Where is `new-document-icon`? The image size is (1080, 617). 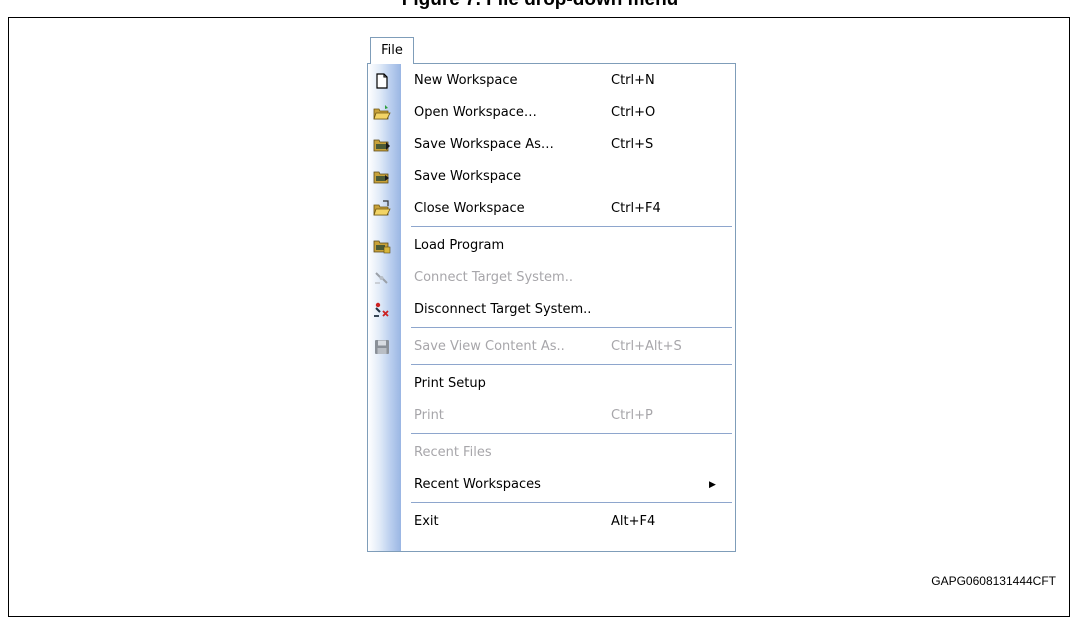 new-document-icon is located at coordinates (382, 81).